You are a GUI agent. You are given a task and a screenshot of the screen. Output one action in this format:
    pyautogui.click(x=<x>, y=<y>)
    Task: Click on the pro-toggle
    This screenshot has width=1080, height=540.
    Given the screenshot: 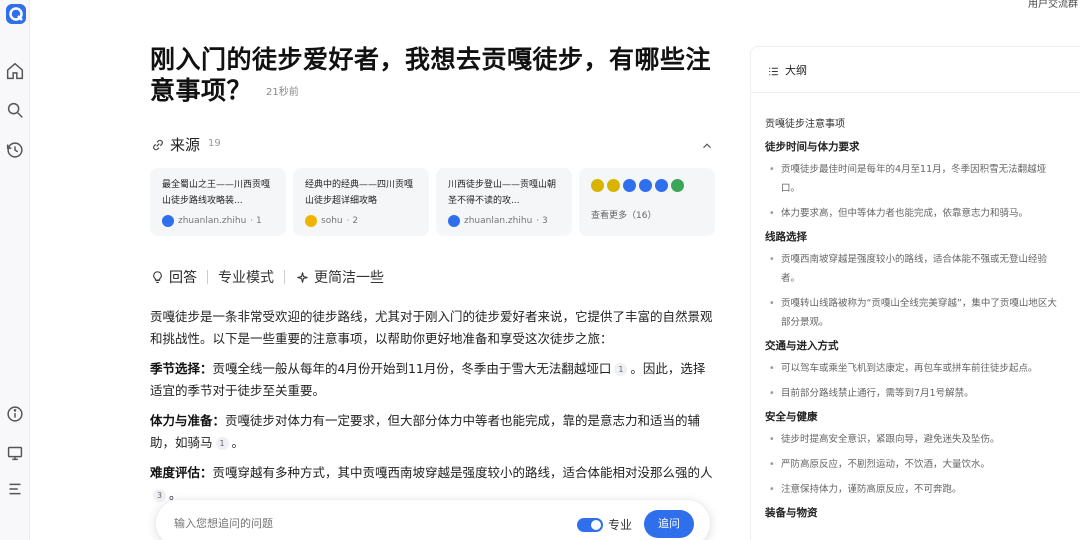 What is the action you would take?
    pyautogui.click(x=590, y=525)
    